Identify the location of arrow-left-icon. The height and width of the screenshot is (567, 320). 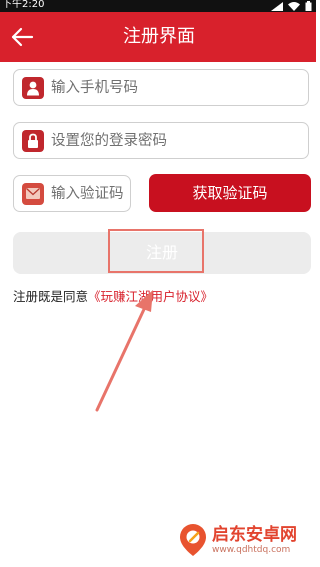
(22, 37).